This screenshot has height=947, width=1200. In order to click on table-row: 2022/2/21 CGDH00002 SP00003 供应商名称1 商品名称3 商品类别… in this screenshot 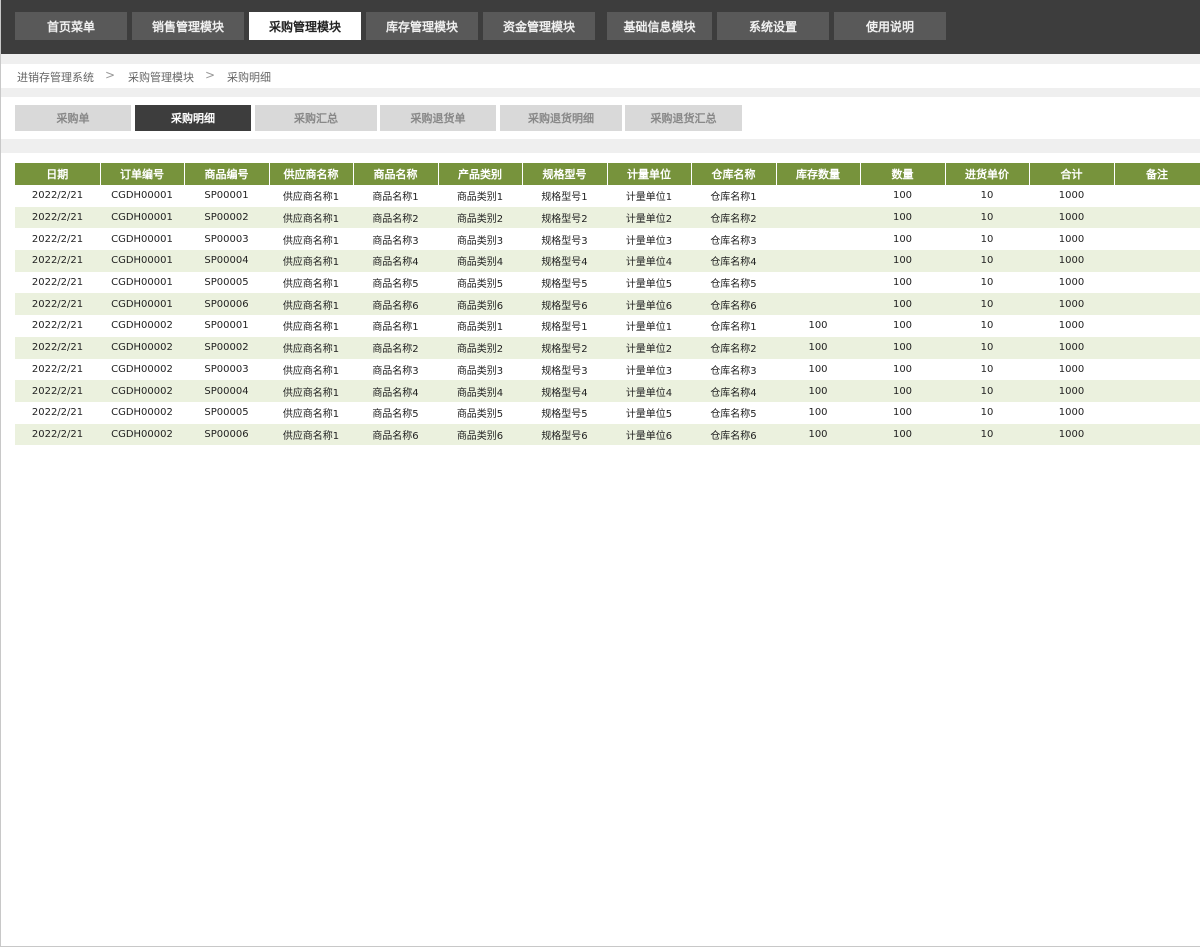, I will do `click(607, 369)`.